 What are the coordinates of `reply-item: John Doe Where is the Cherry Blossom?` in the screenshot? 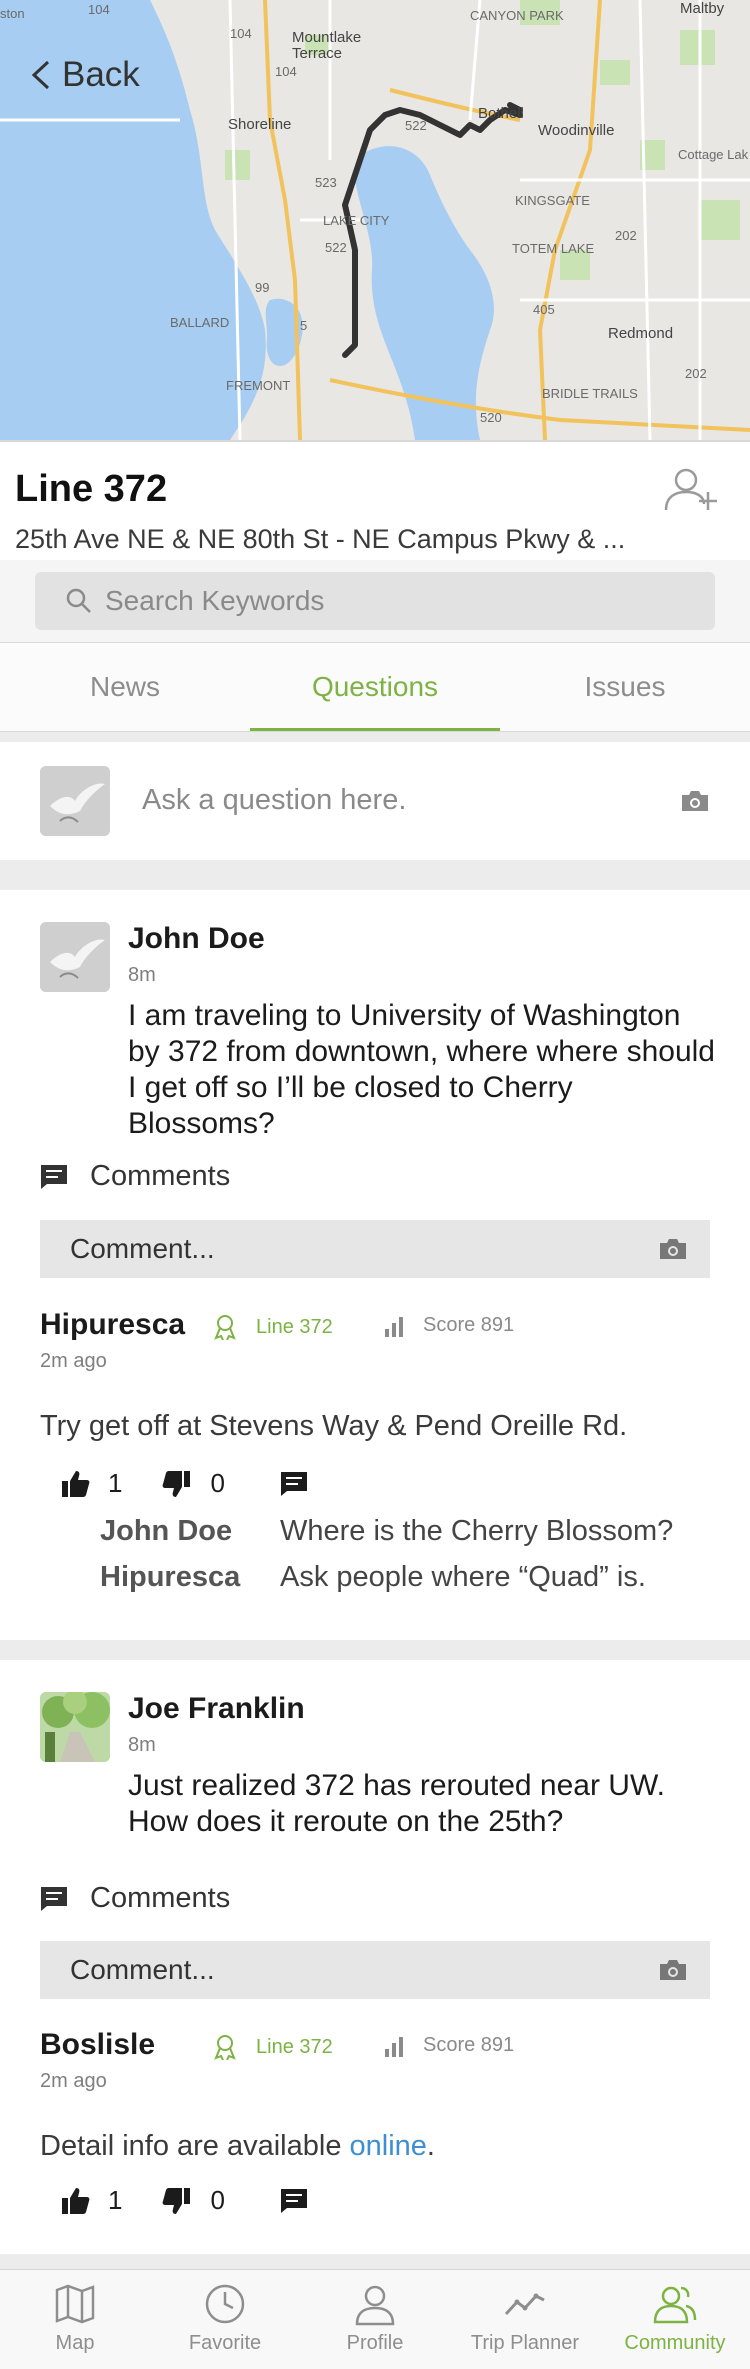 It's located at (375, 1535).